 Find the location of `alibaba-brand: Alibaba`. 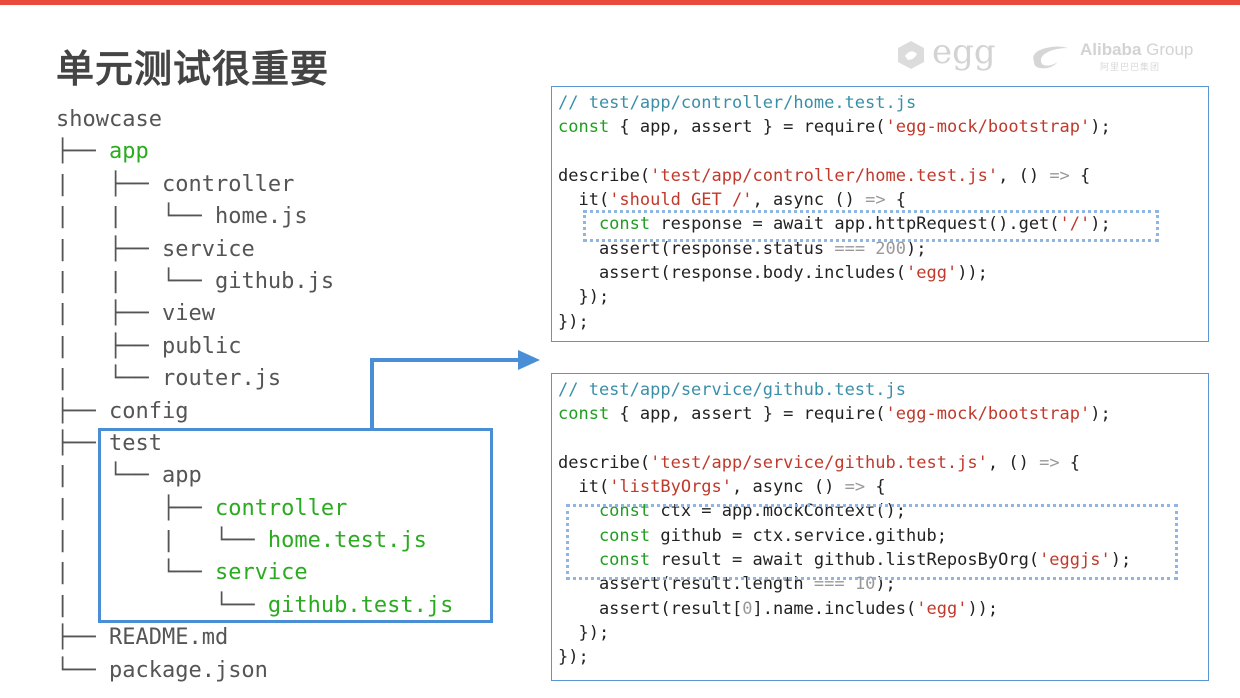

alibaba-brand: Alibaba is located at coordinates (1111, 49).